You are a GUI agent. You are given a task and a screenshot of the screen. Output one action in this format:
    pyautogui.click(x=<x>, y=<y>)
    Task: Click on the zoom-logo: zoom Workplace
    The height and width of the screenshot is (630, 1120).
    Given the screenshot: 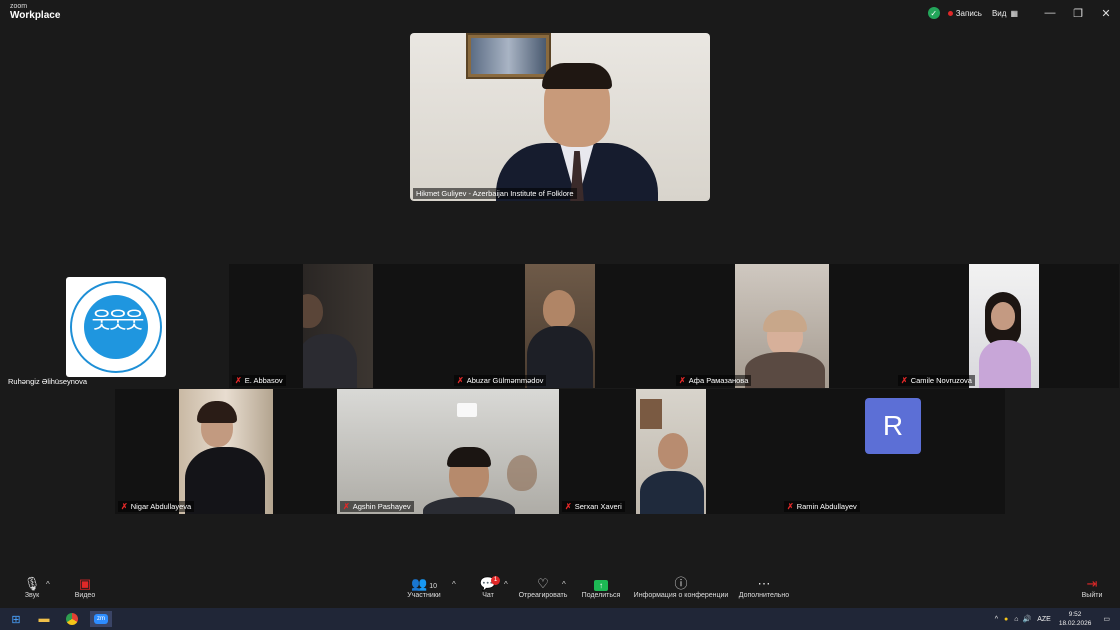 What is the action you would take?
    pyautogui.click(x=35, y=12)
    